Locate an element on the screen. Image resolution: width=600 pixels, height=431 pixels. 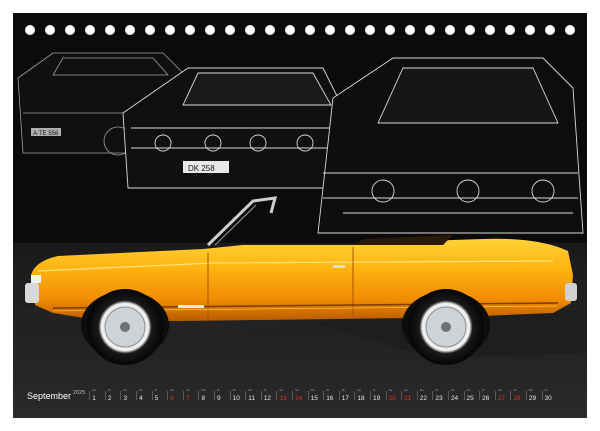
day-cell: Do 4 is located at coordinates (144, 395).